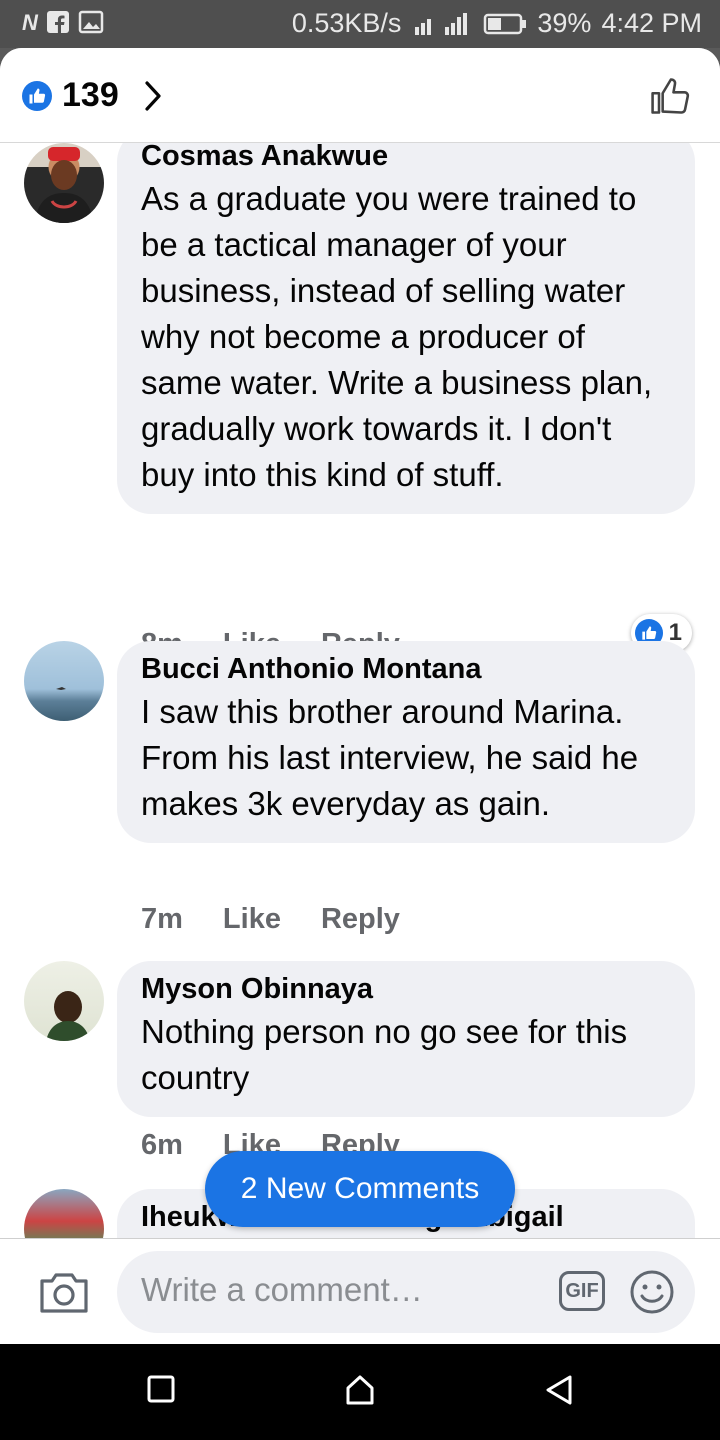 This screenshot has width=720, height=1440. Describe the element at coordinates (406, 158) in the screenshot. I see `comment-author: Cosmas Anakwue` at that location.